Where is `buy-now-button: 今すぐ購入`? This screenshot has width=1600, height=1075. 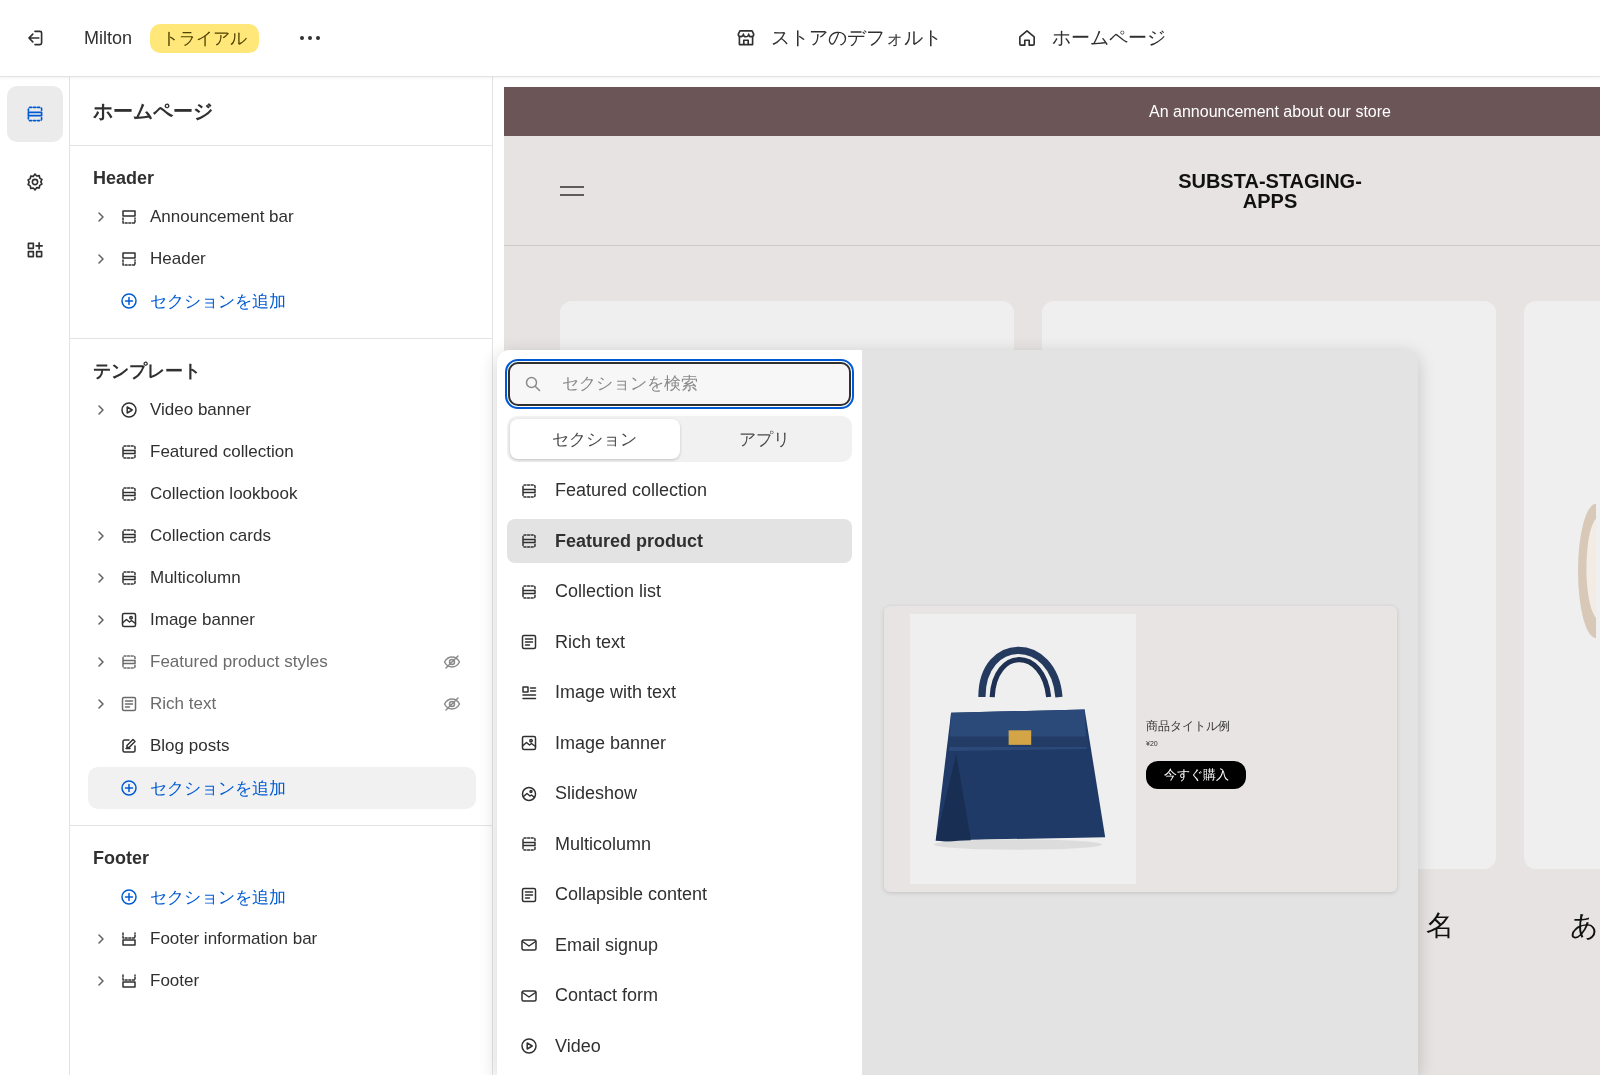 buy-now-button: 今すぐ購入 is located at coordinates (1196, 775).